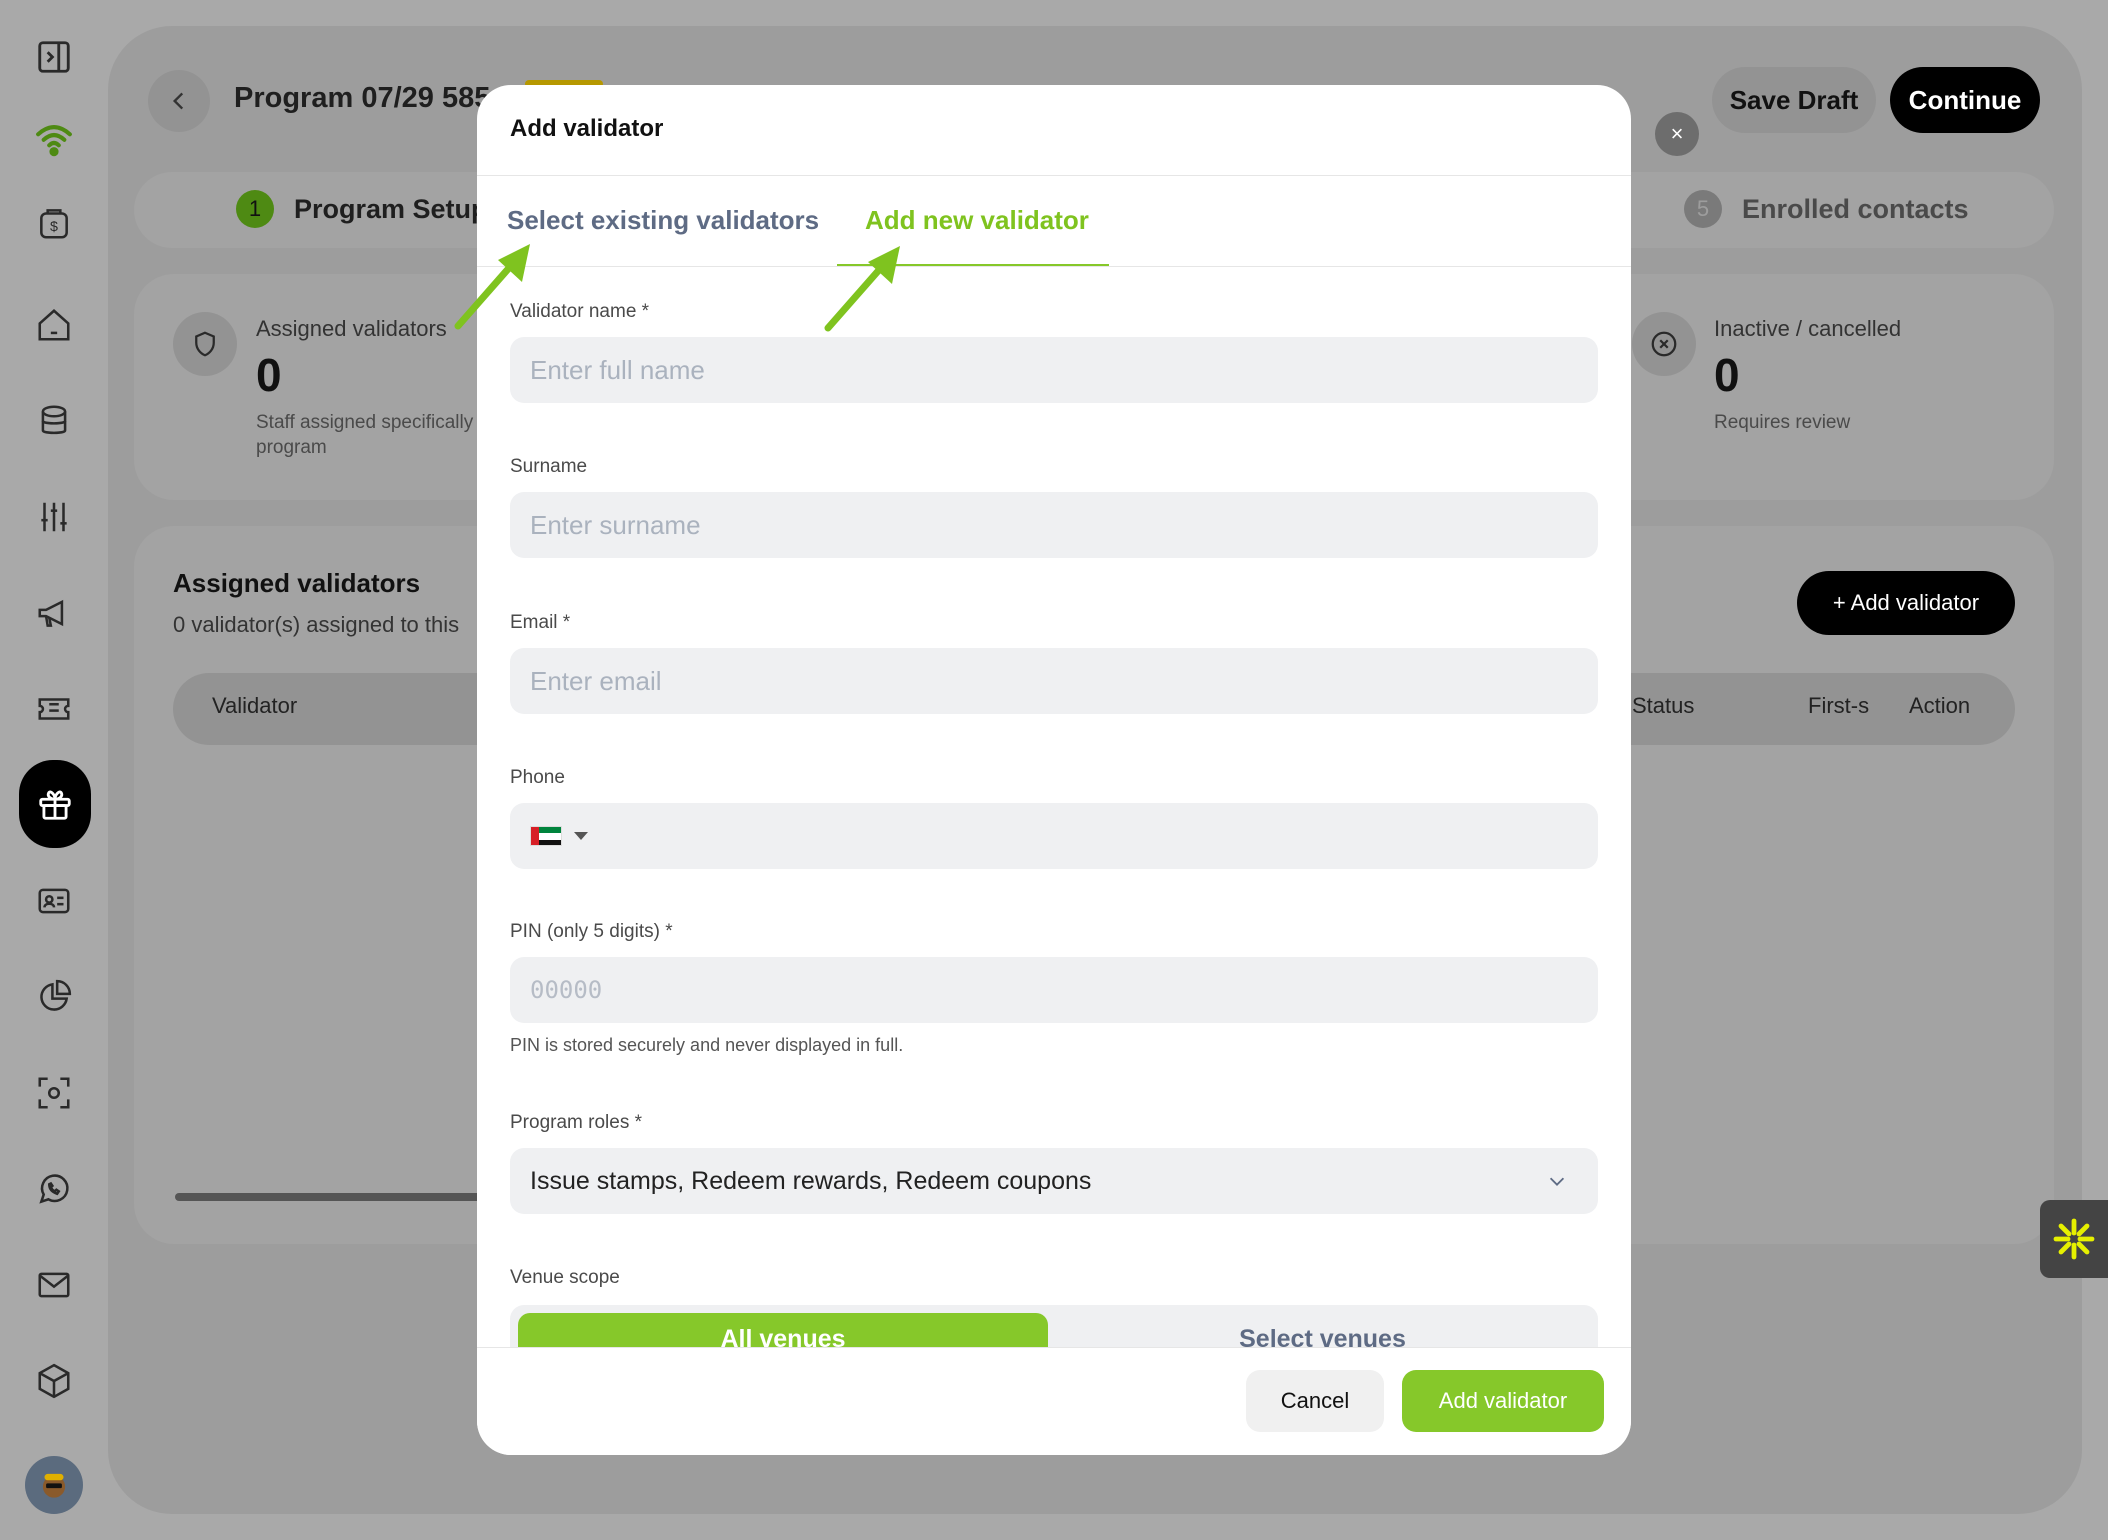  I want to click on cancel-circle-icon, so click(1664, 344).